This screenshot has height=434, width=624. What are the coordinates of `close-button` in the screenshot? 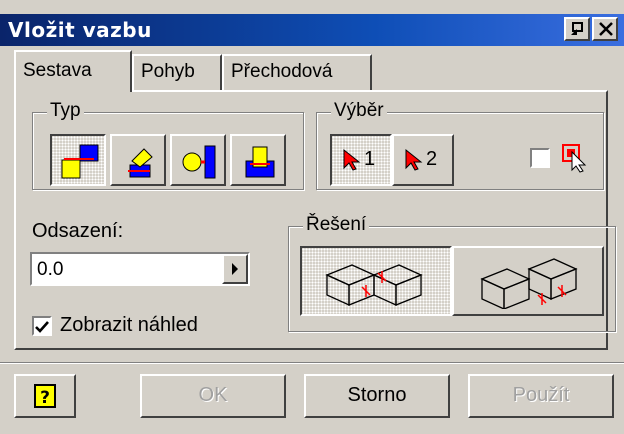 It's located at (605, 29).